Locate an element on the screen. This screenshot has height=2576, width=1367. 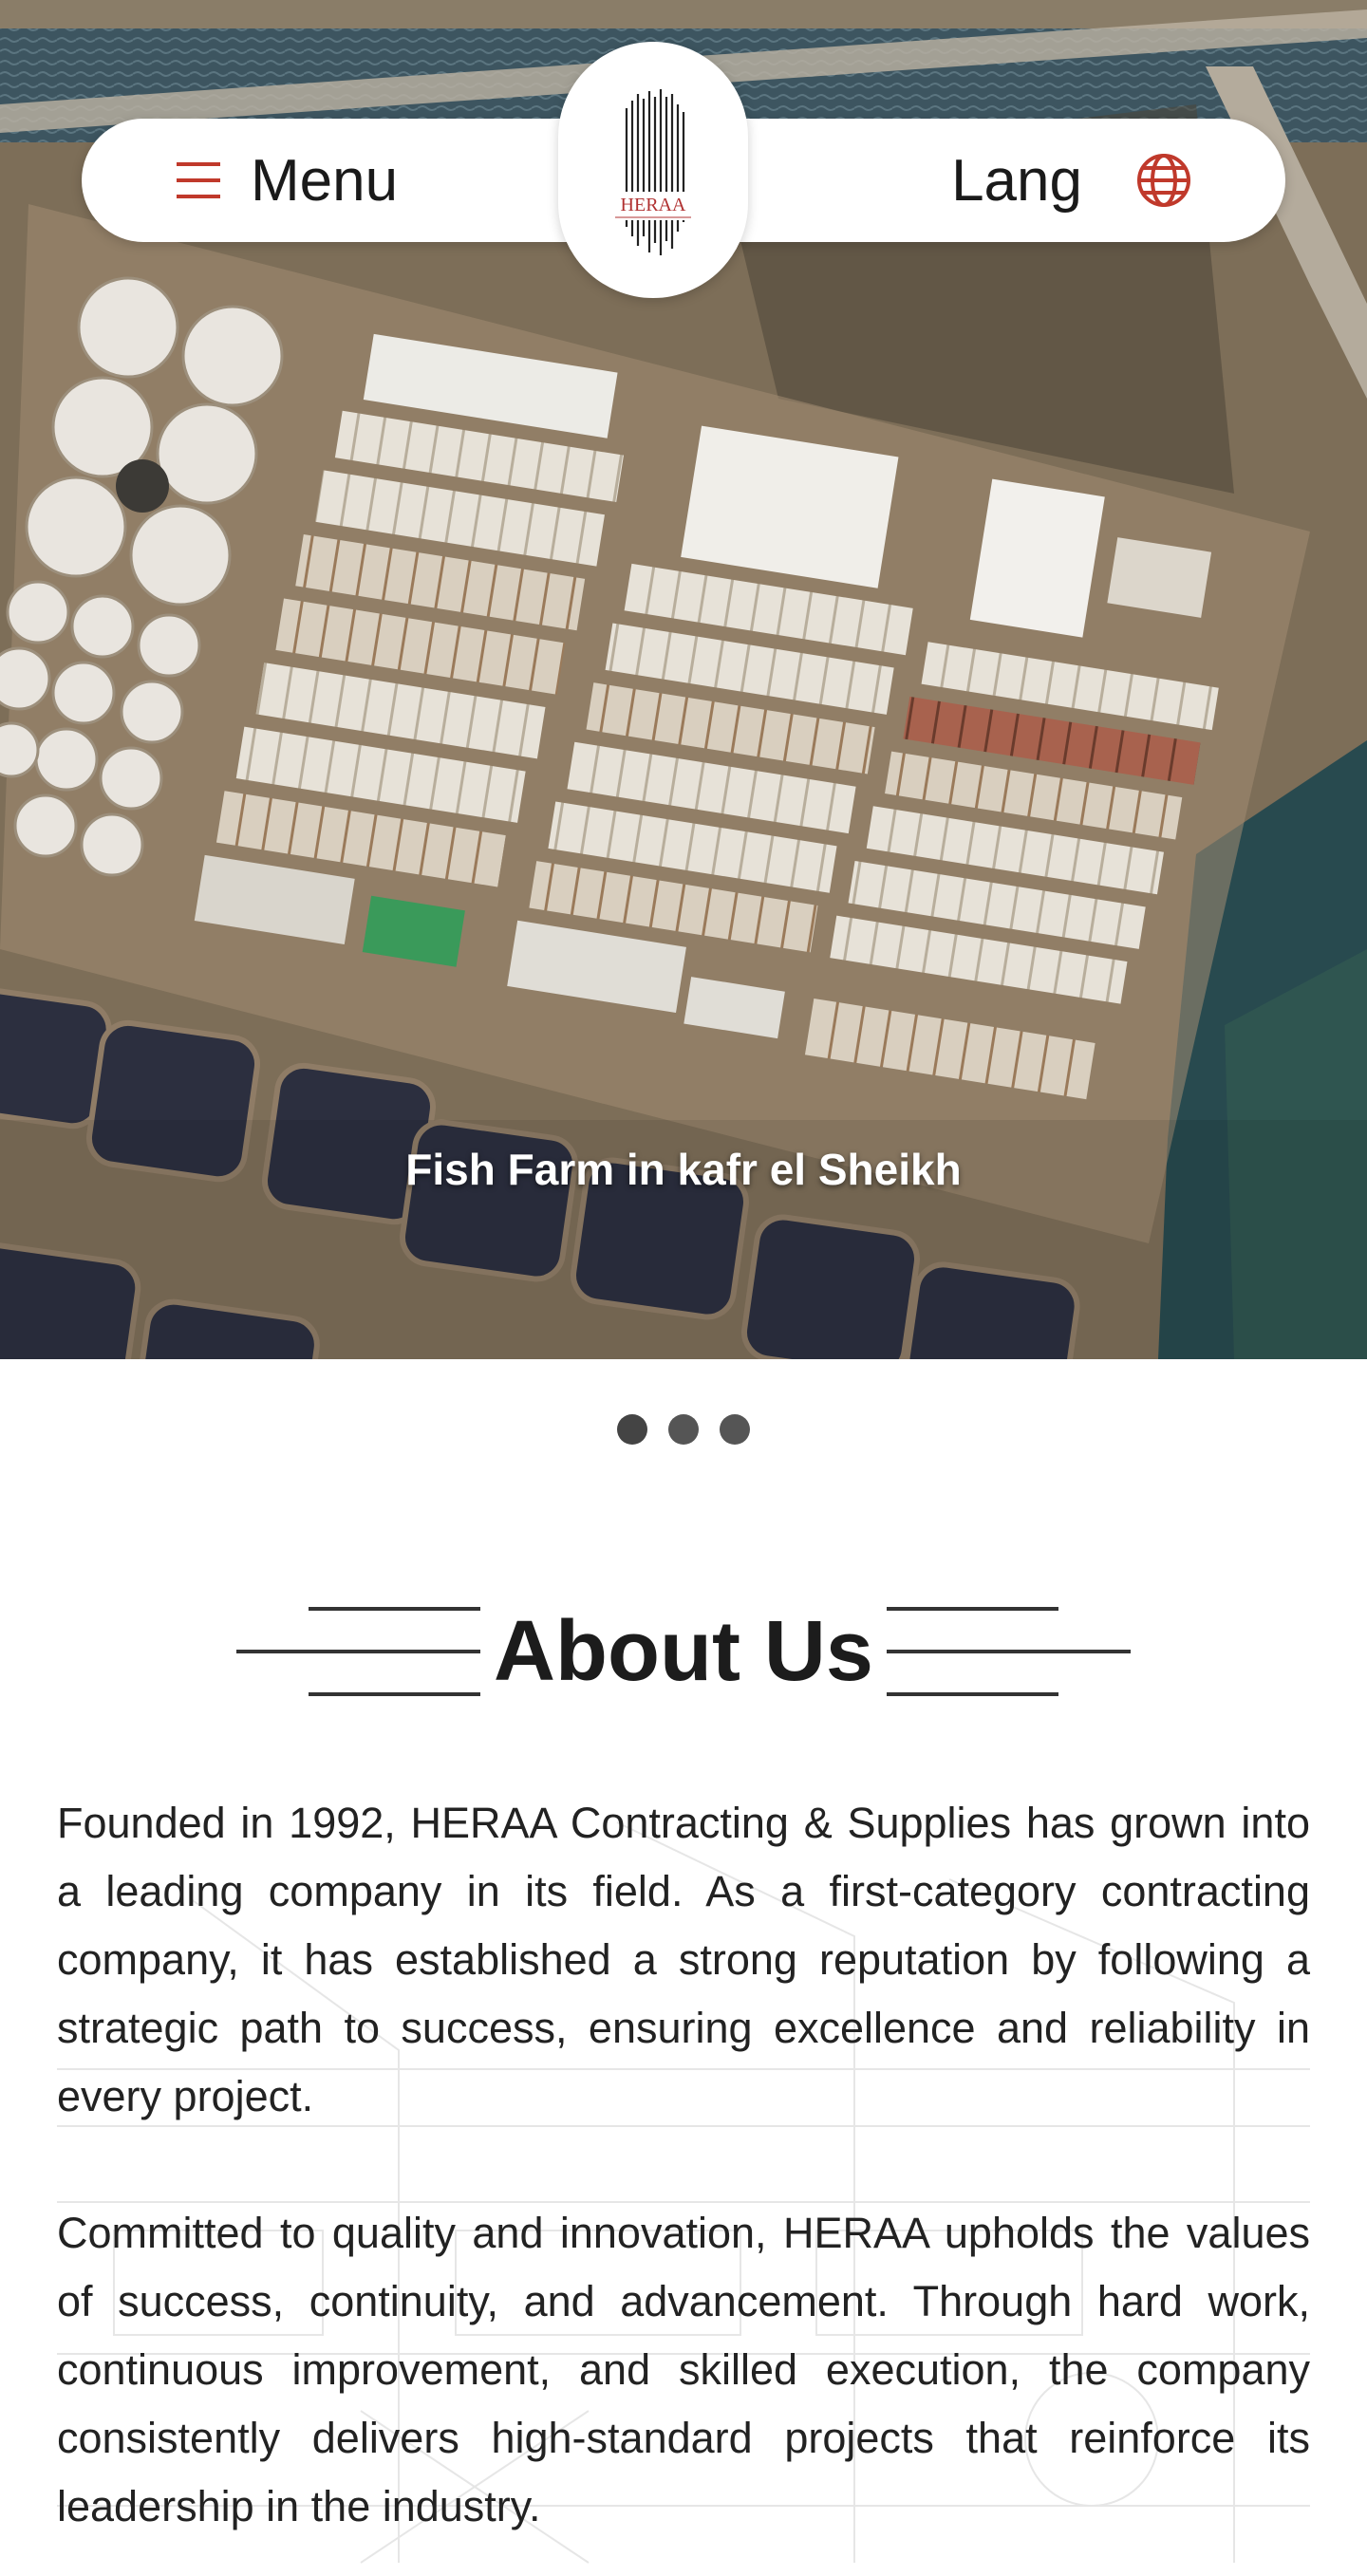
menu-button: Menu is located at coordinates (287, 180).